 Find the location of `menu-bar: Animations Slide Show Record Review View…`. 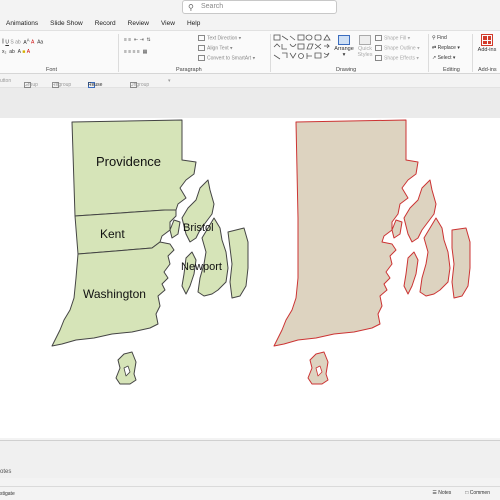

menu-bar: Animations Slide Show Record Review View… is located at coordinates (250, 23).